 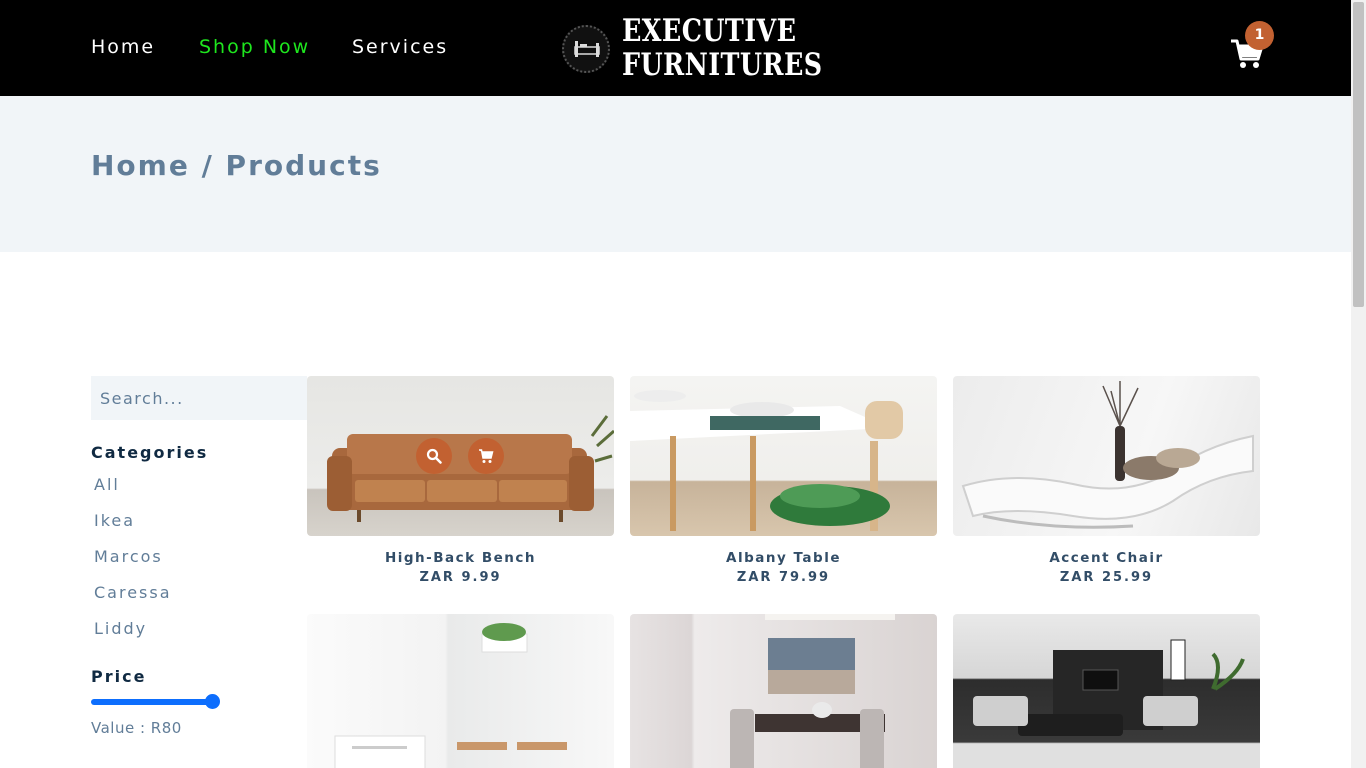 I want to click on search-icon, so click(x=434, y=456).